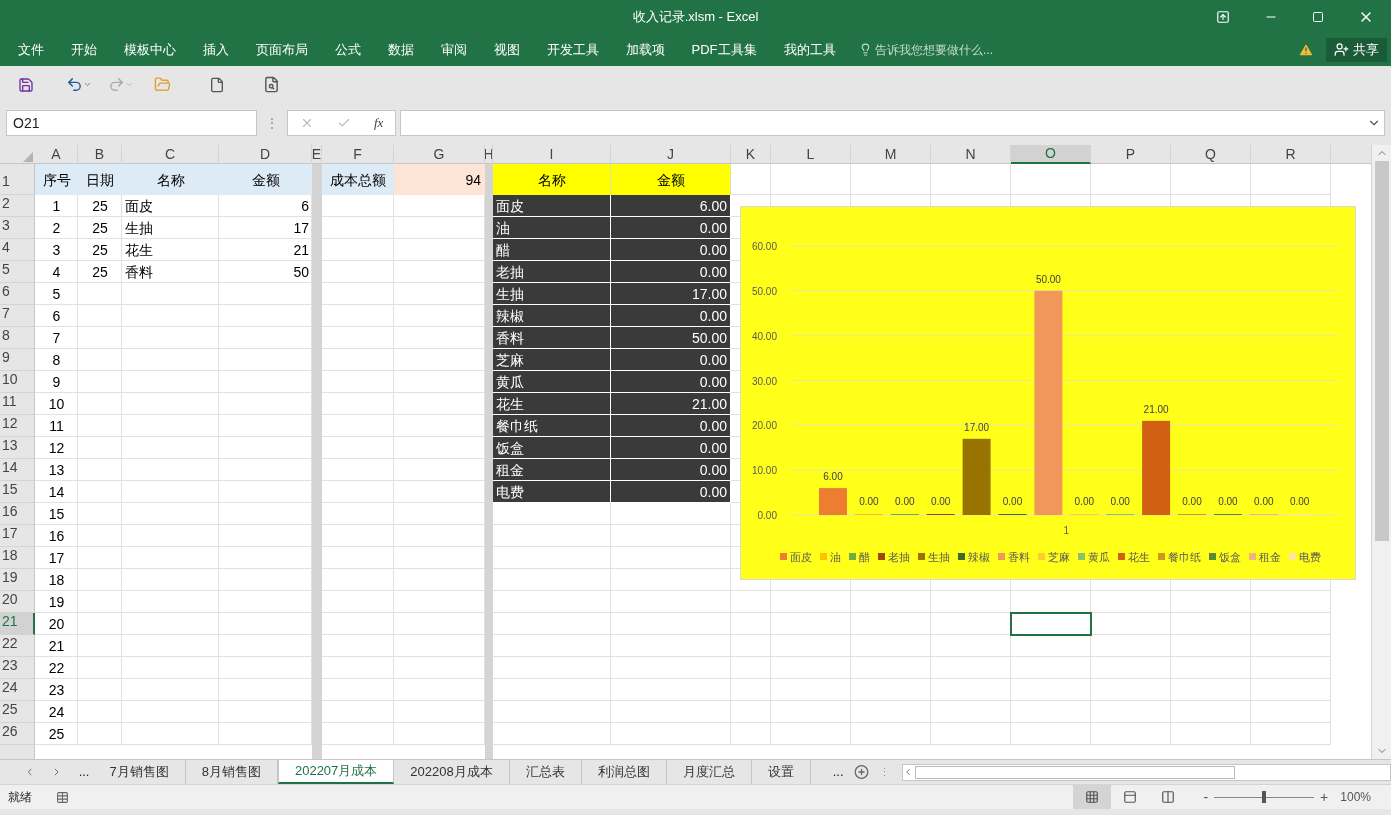  What do you see at coordinates (1211, 154) in the screenshot?
I see `column-header: Q` at bounding box center [1211, 154].